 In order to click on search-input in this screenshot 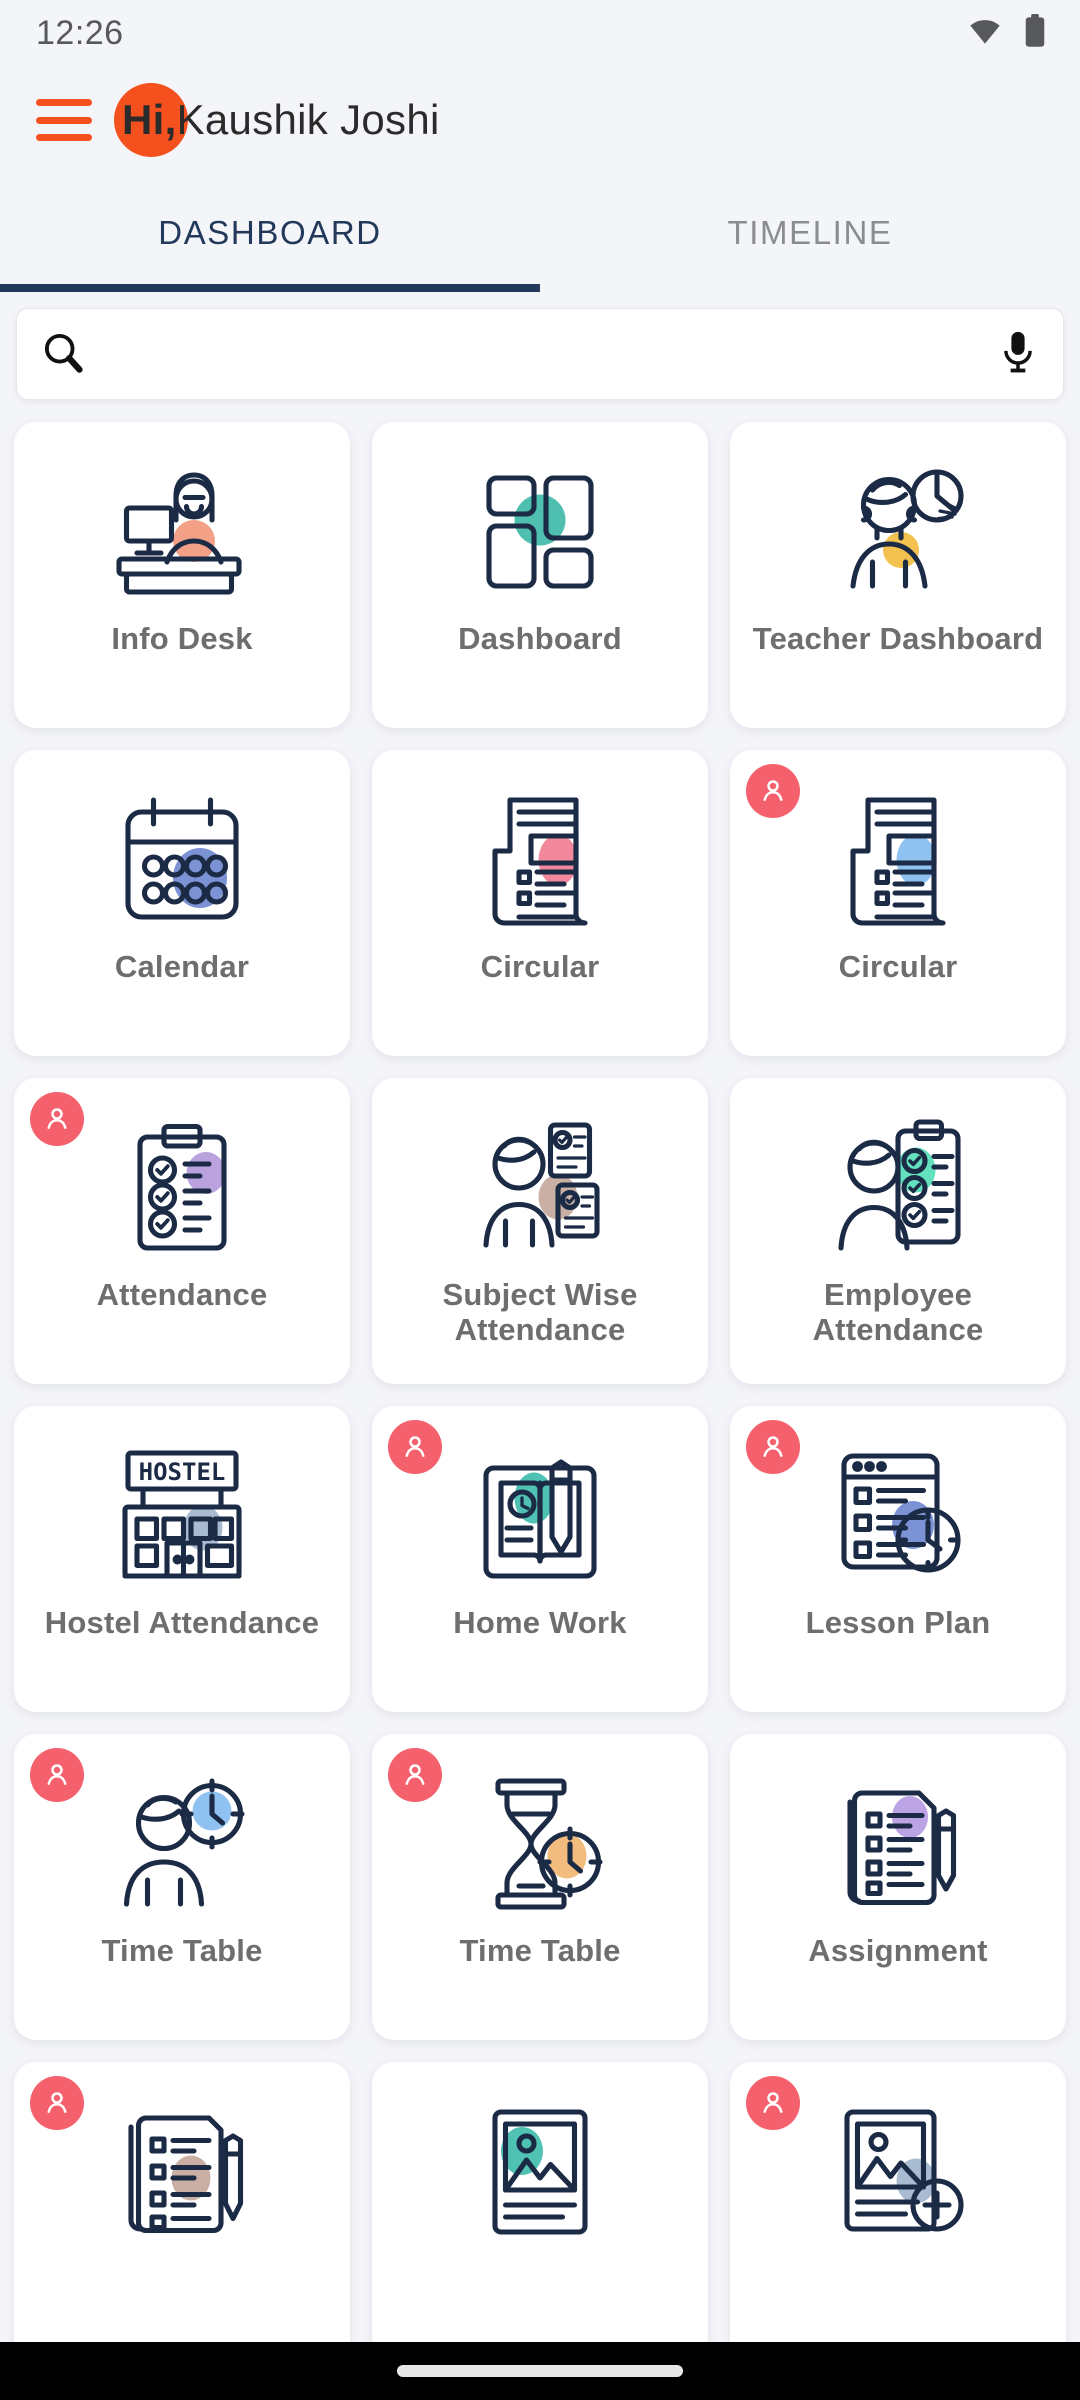, I will do `click(542, 354)`.